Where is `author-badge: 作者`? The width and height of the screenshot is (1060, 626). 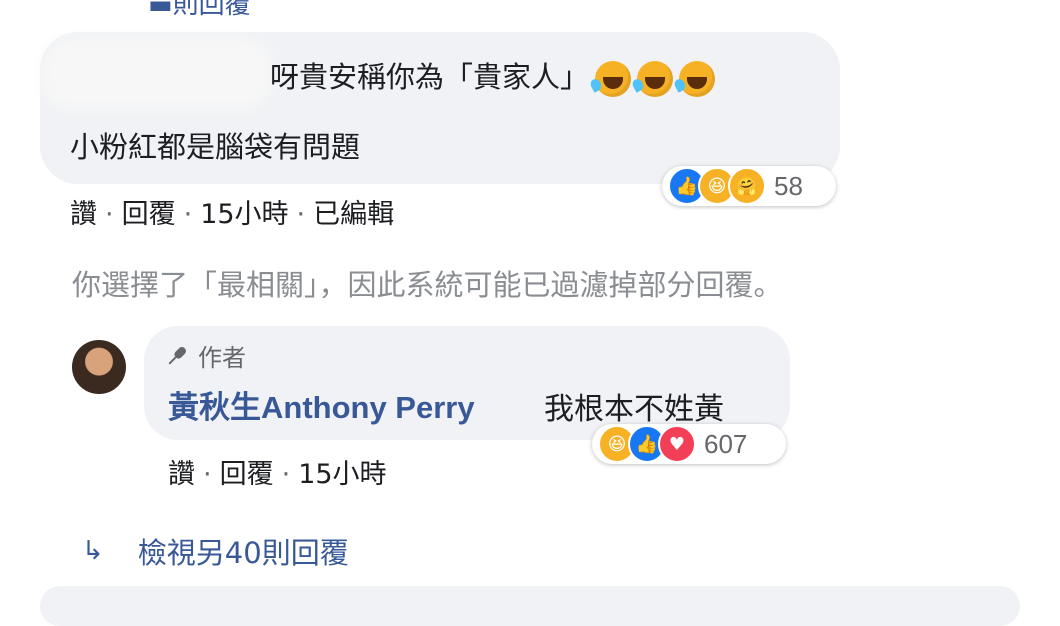 author-badge: 作者 is located at coordinates (205, 355).